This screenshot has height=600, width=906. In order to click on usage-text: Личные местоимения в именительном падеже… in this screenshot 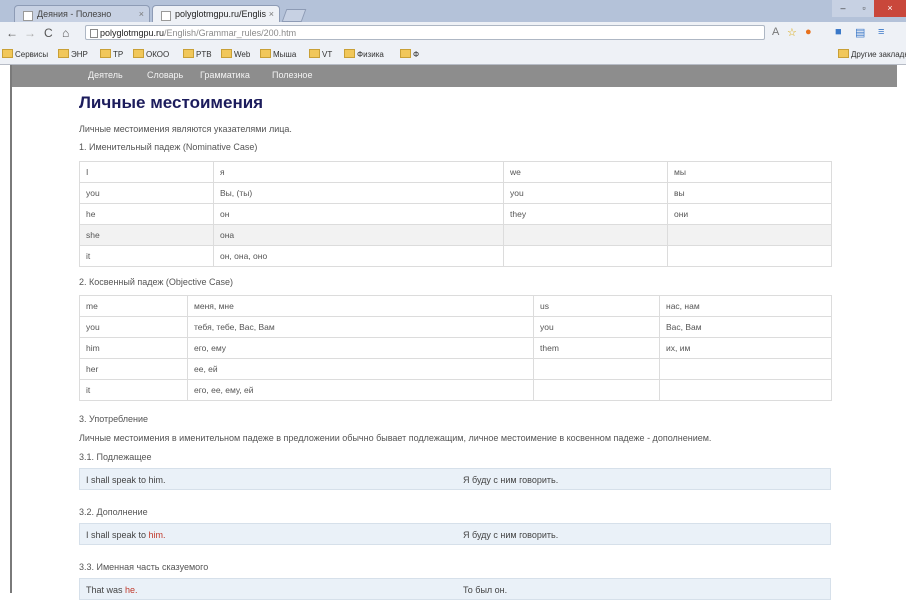, I will do `click(395, 438)`.